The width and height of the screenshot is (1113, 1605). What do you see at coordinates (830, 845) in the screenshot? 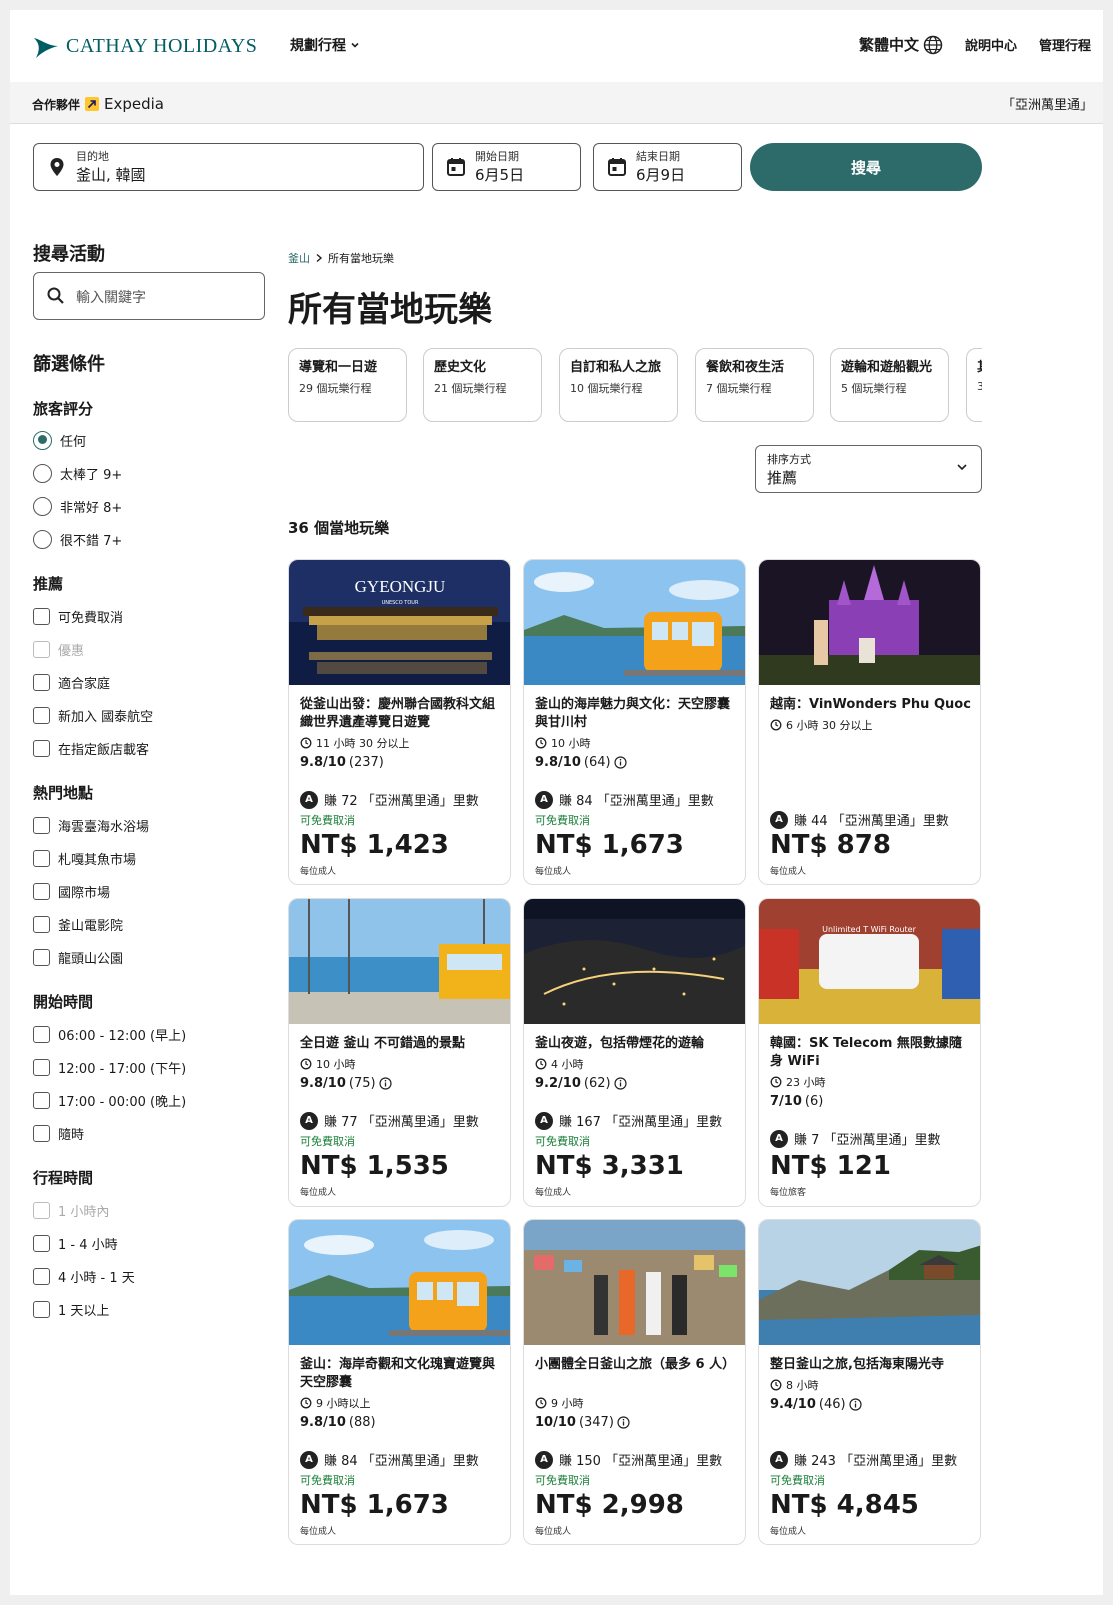
I see `card-price: NT$ 878` at bounding box center [830, 845].